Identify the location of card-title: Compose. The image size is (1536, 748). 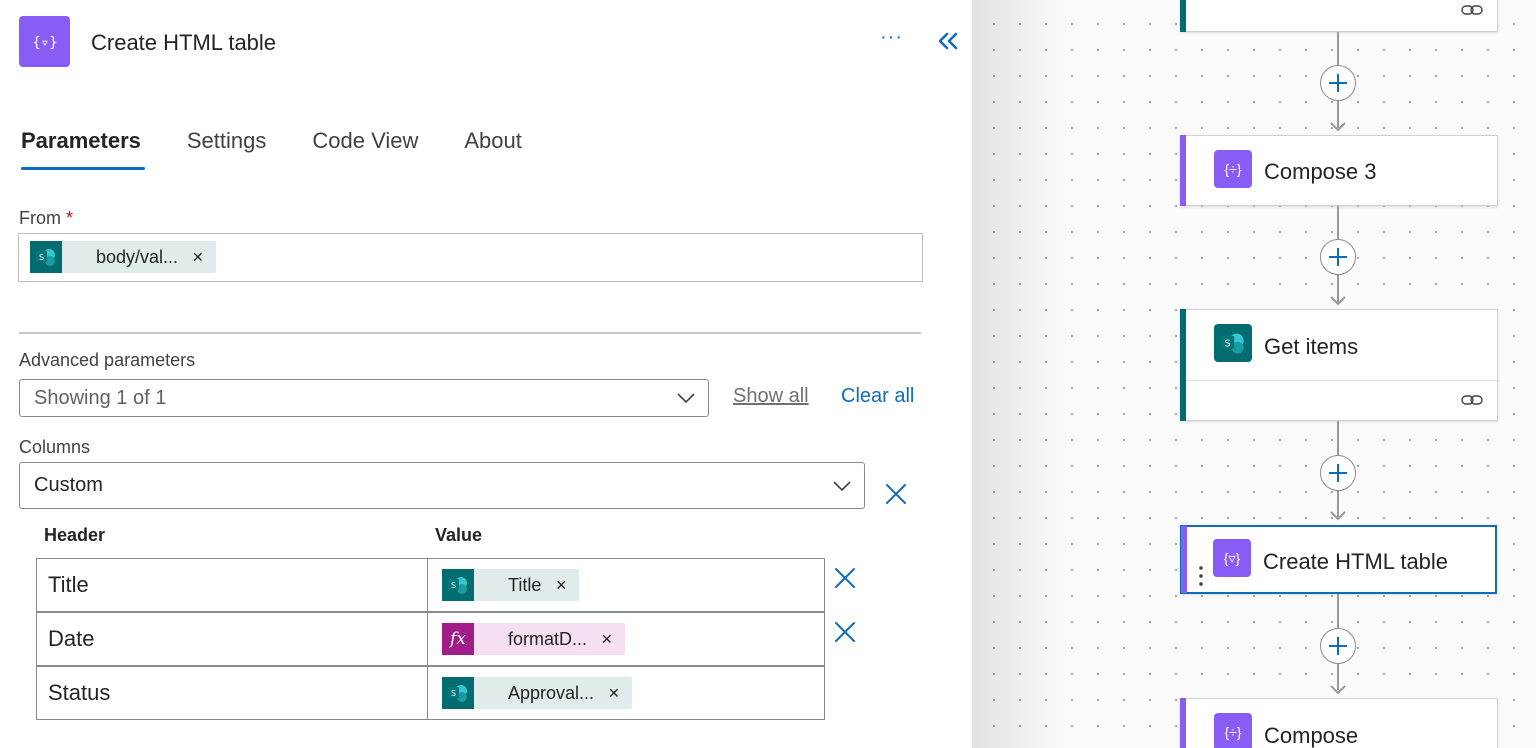
(1311, 735).